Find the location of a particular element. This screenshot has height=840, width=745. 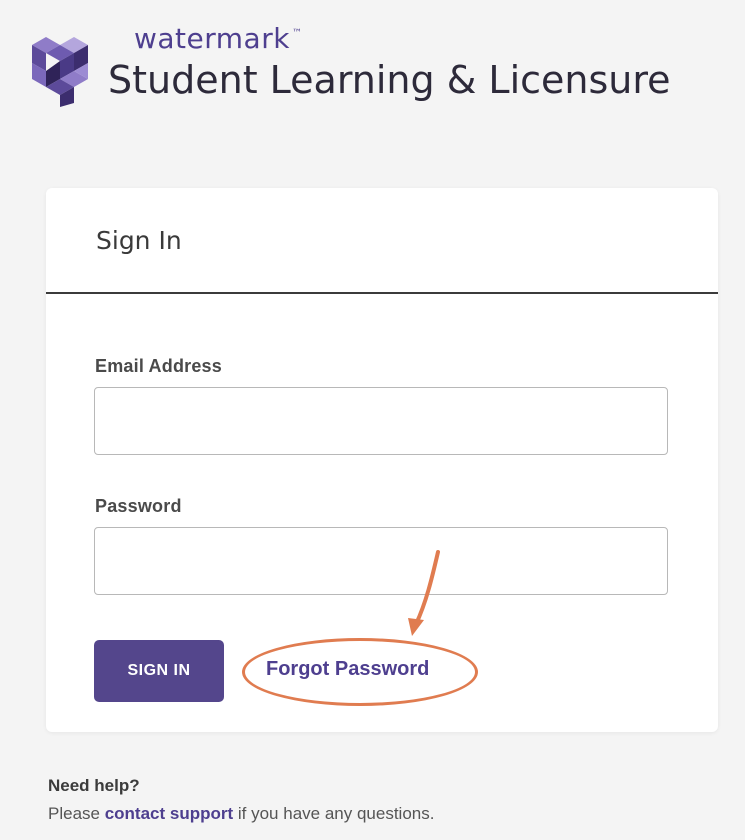

product-name: Student Learning & Licensure is located at coordinates (389, 80).